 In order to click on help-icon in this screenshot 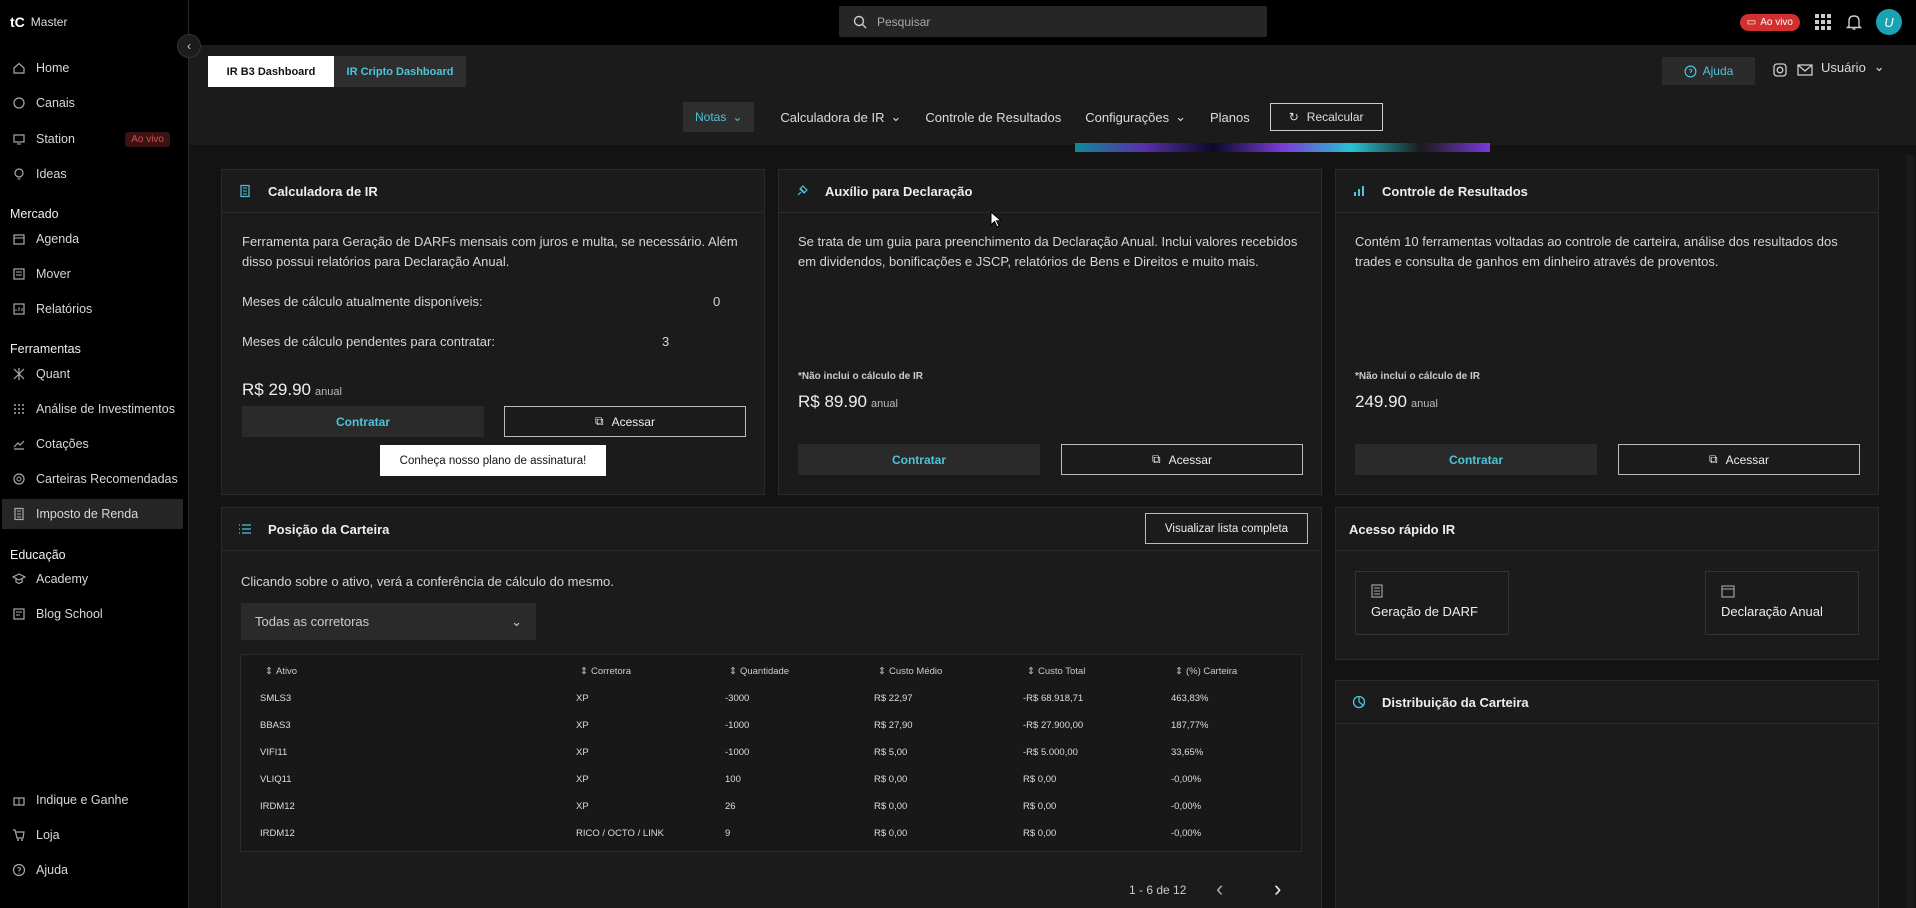, I will do `click(19, 870)`.